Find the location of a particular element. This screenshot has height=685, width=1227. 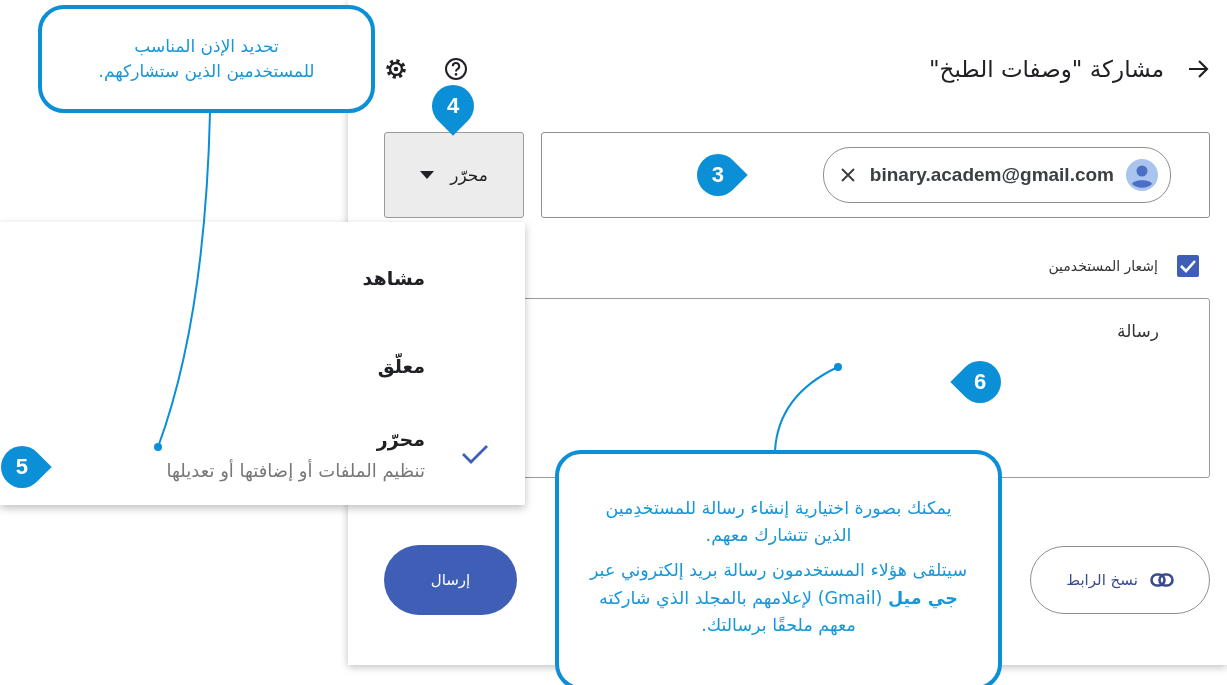

callout-text: تحديد الإذن المناسب للمستخدمين الذين ستشاركهم. is located at coordinates (206, 59).